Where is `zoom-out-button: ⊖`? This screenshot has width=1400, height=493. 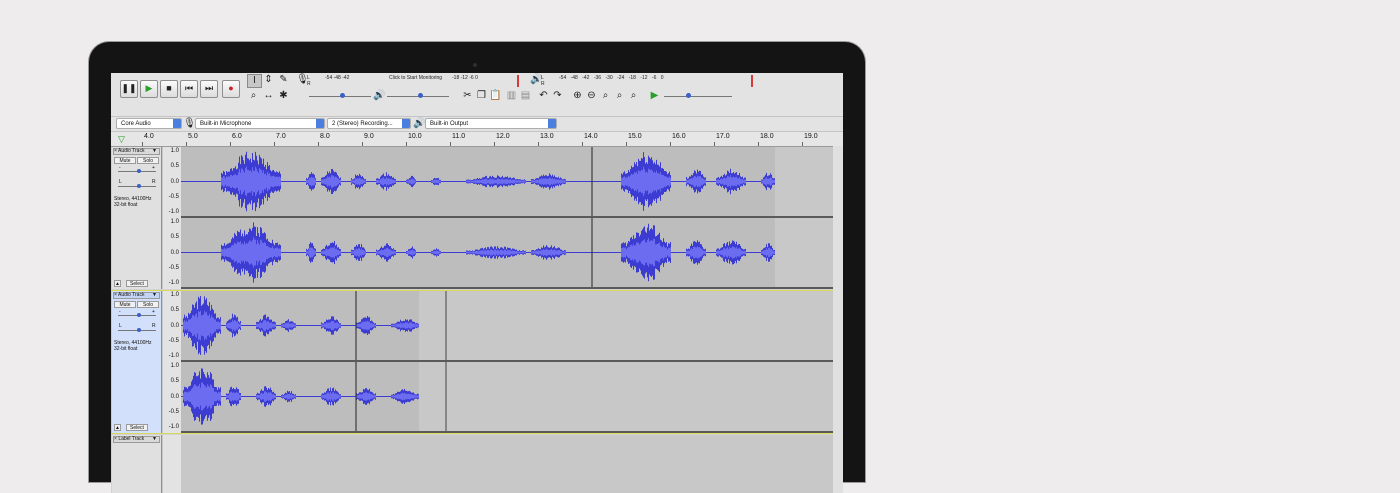
zoom-out-button: ⊖ is located at coordinates (591, 96).